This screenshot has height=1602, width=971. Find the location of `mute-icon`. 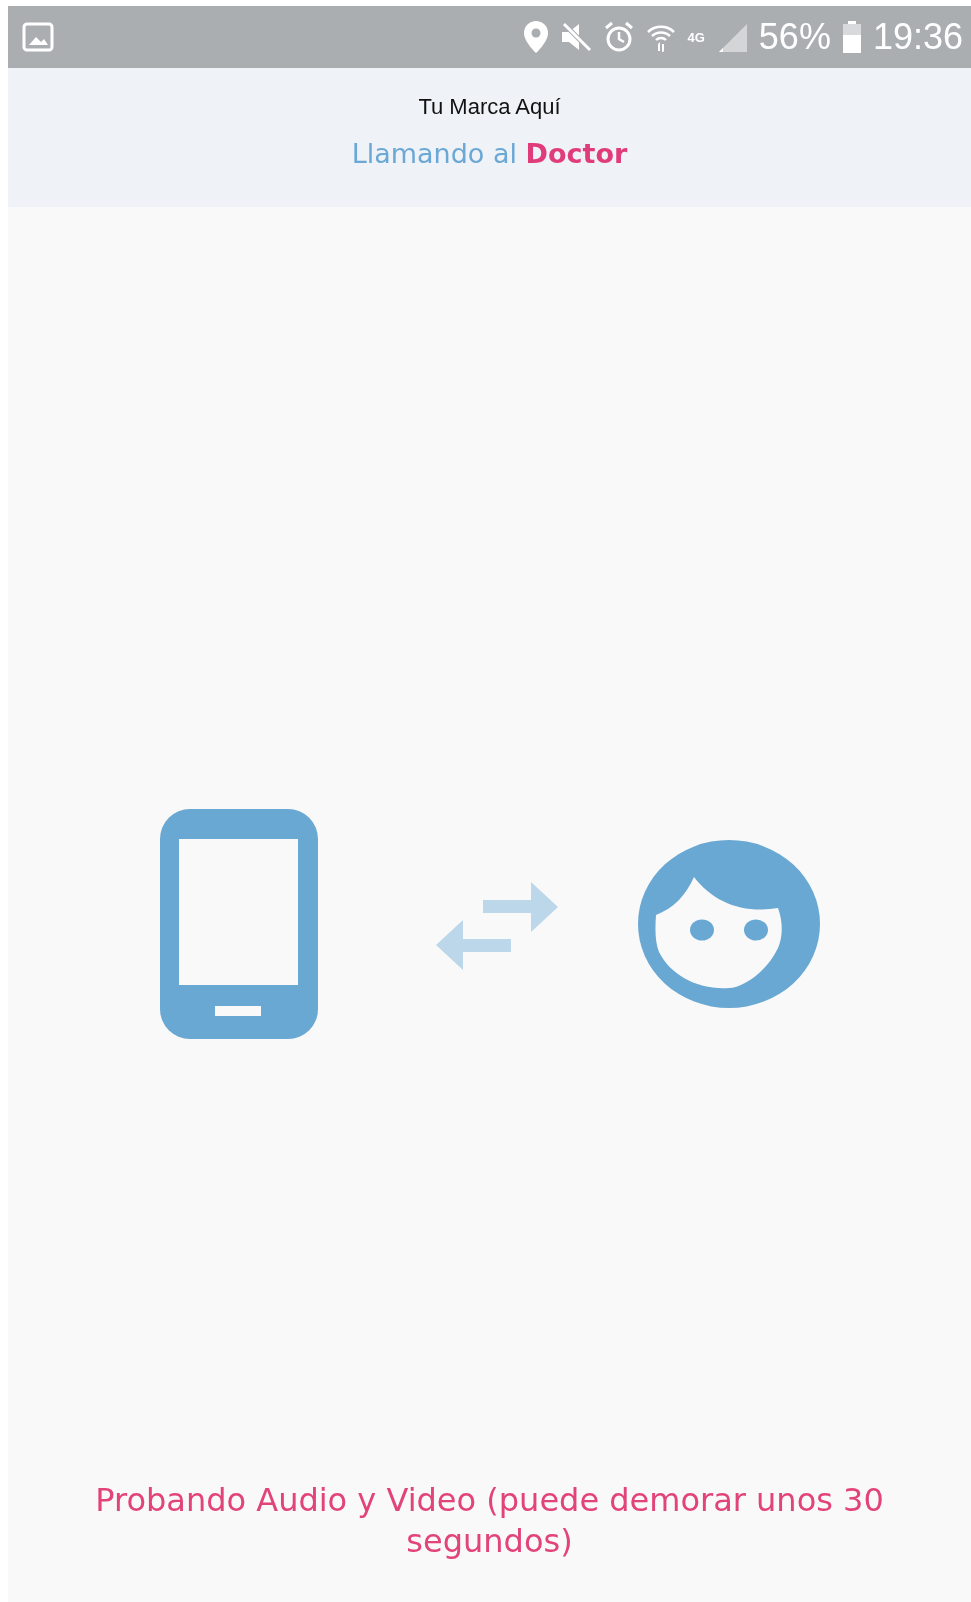

mute-icon is located at coordinates (575, 37).